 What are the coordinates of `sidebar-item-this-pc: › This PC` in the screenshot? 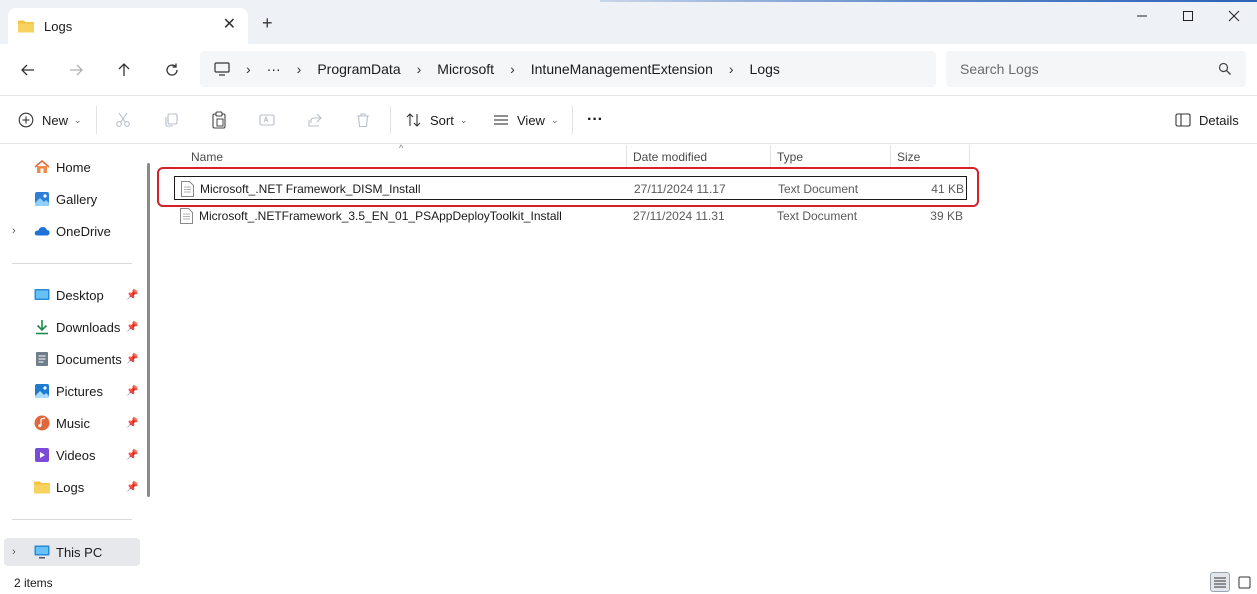 It's located at (72, 552).